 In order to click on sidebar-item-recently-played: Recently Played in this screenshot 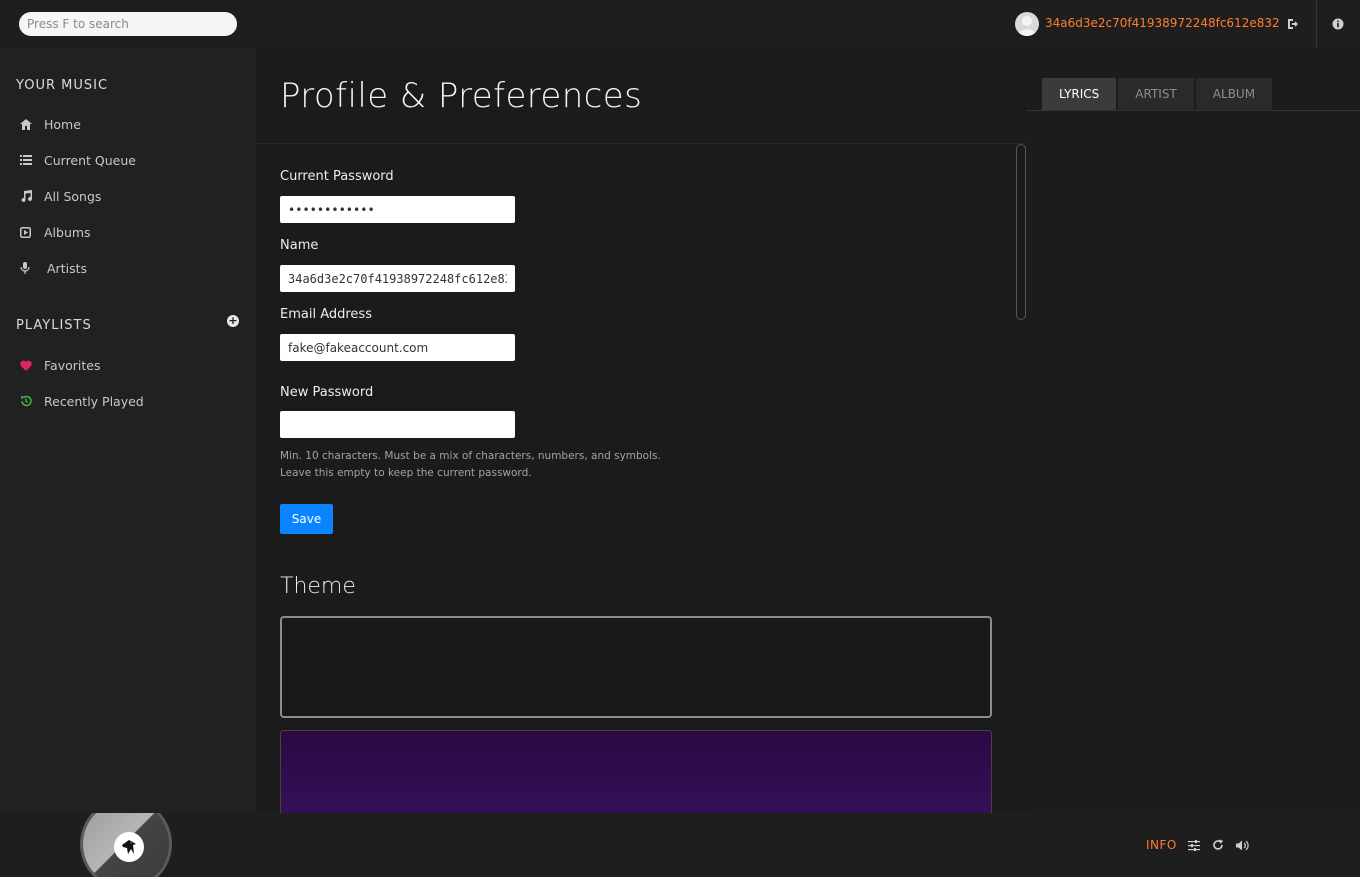, I will do `click(128, 401)`.